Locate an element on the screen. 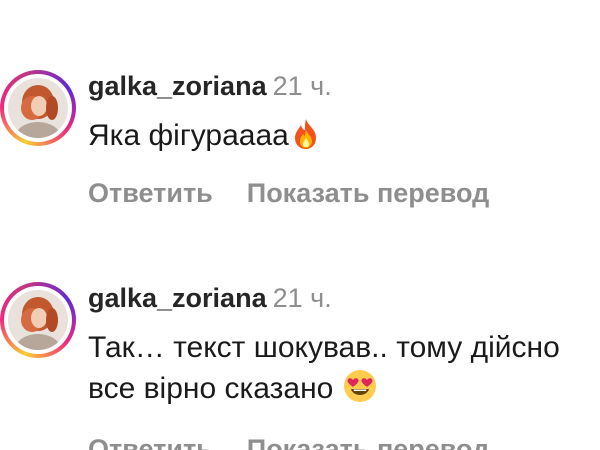 This screenshot has height=450, width=600. fire-icon is located at coordinates (306, 139).